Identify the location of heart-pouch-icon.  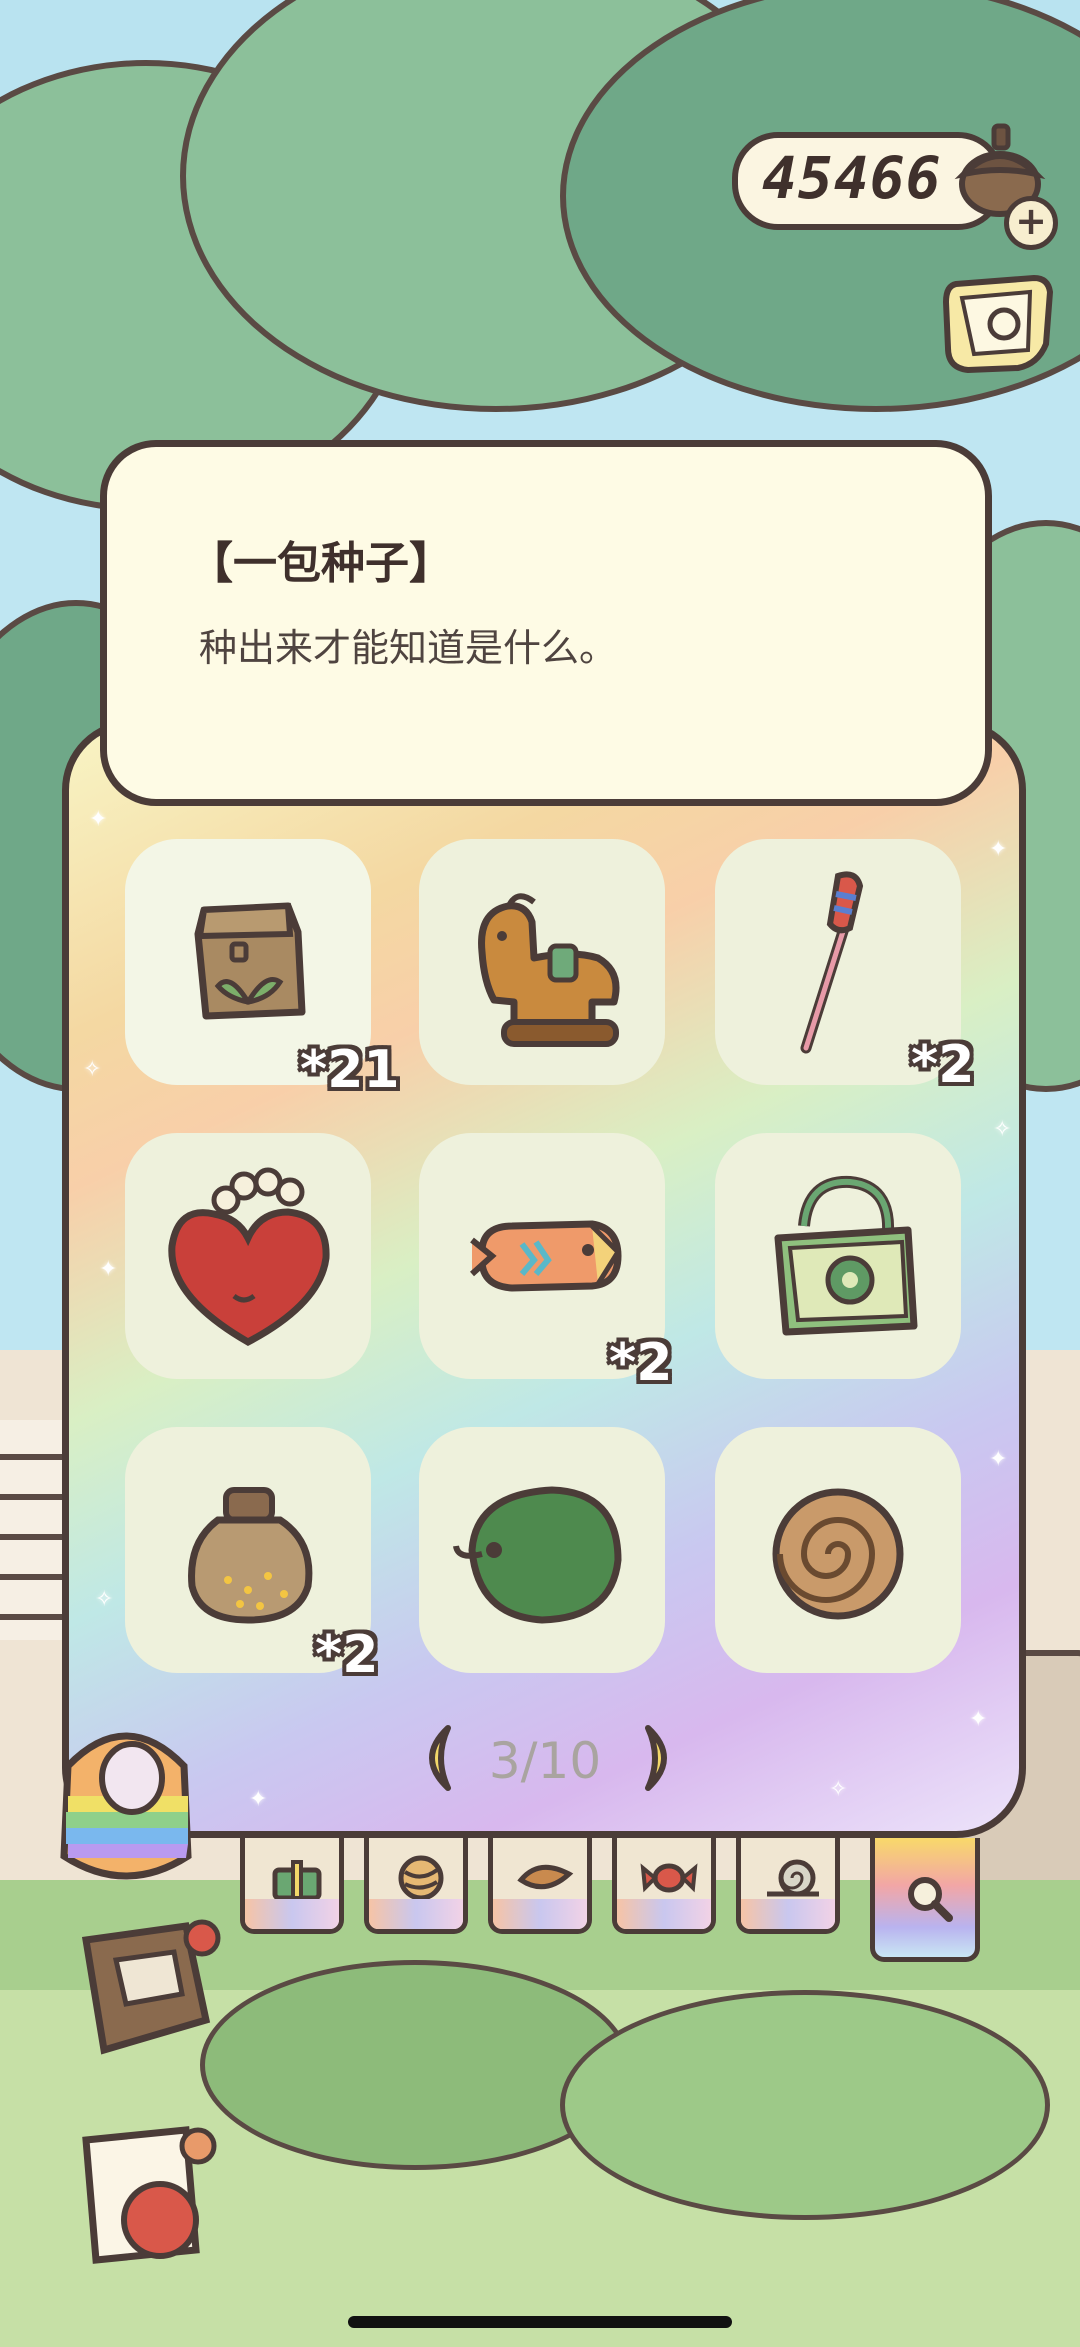
(249, 1256).